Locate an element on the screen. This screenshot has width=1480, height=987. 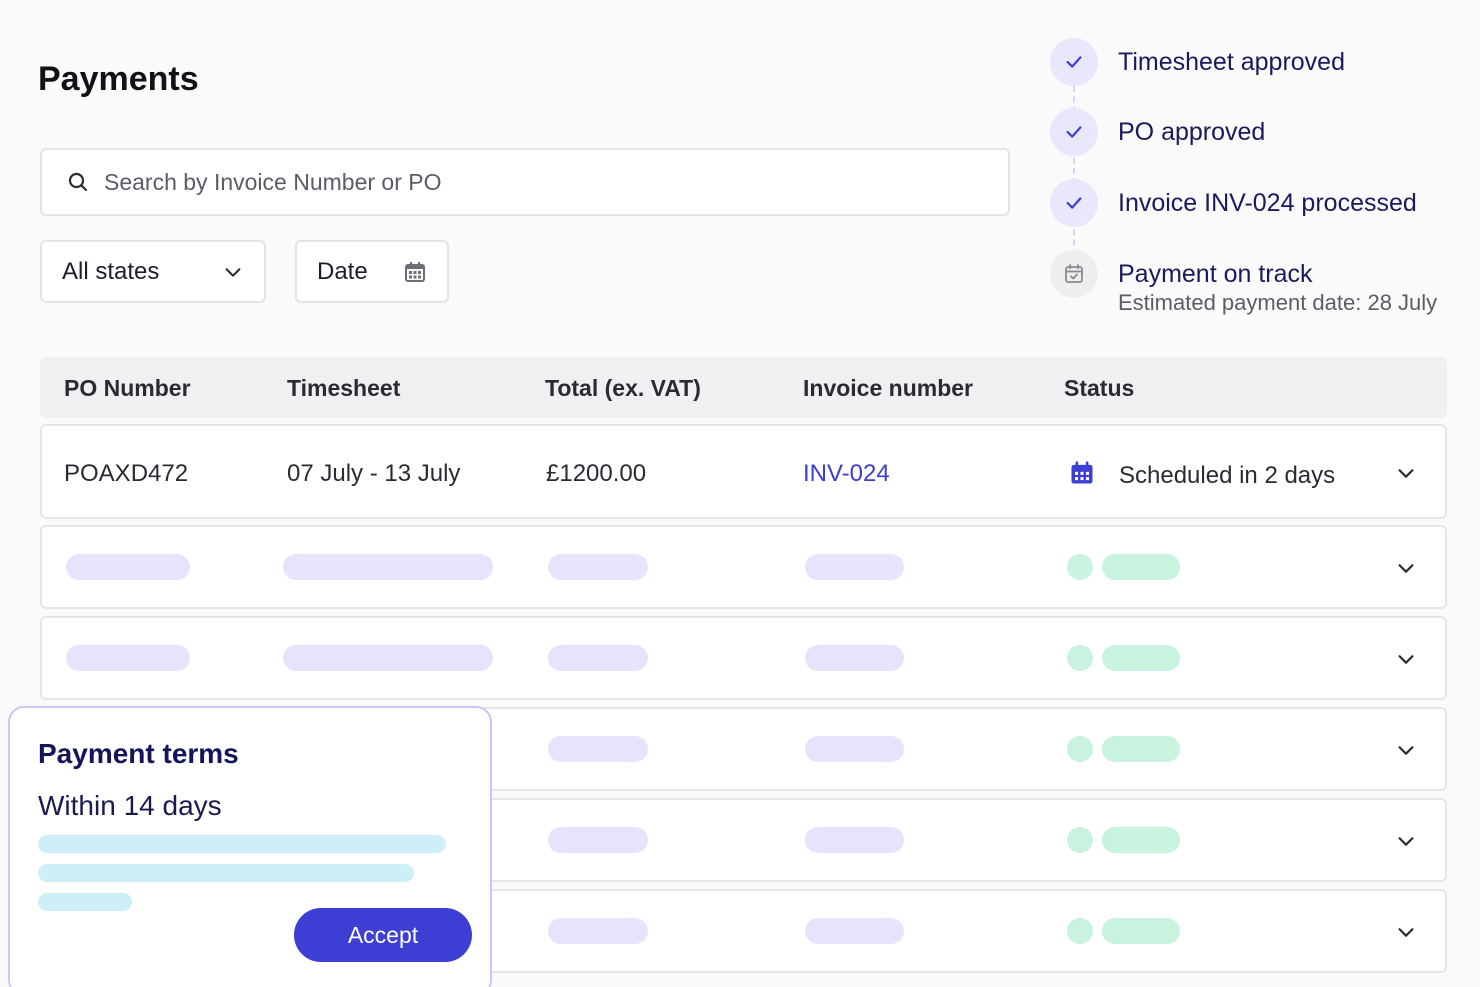
search-bar is located at coordinates (525, 182).